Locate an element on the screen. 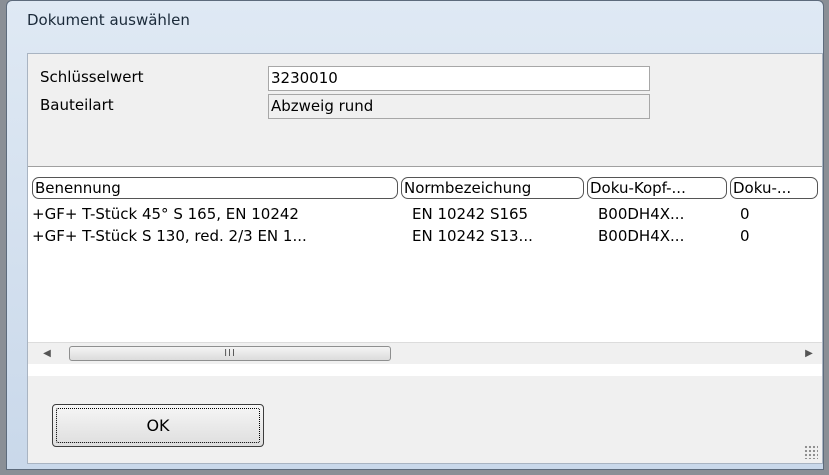  scroll-left-icon: ◀ is located at coordinates (47, 353).